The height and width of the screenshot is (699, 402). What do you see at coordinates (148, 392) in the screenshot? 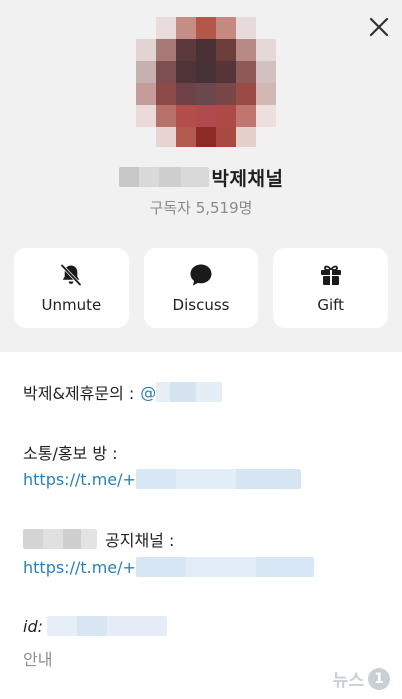
I see `contact-handle: @` at bounding box center [148, 392].